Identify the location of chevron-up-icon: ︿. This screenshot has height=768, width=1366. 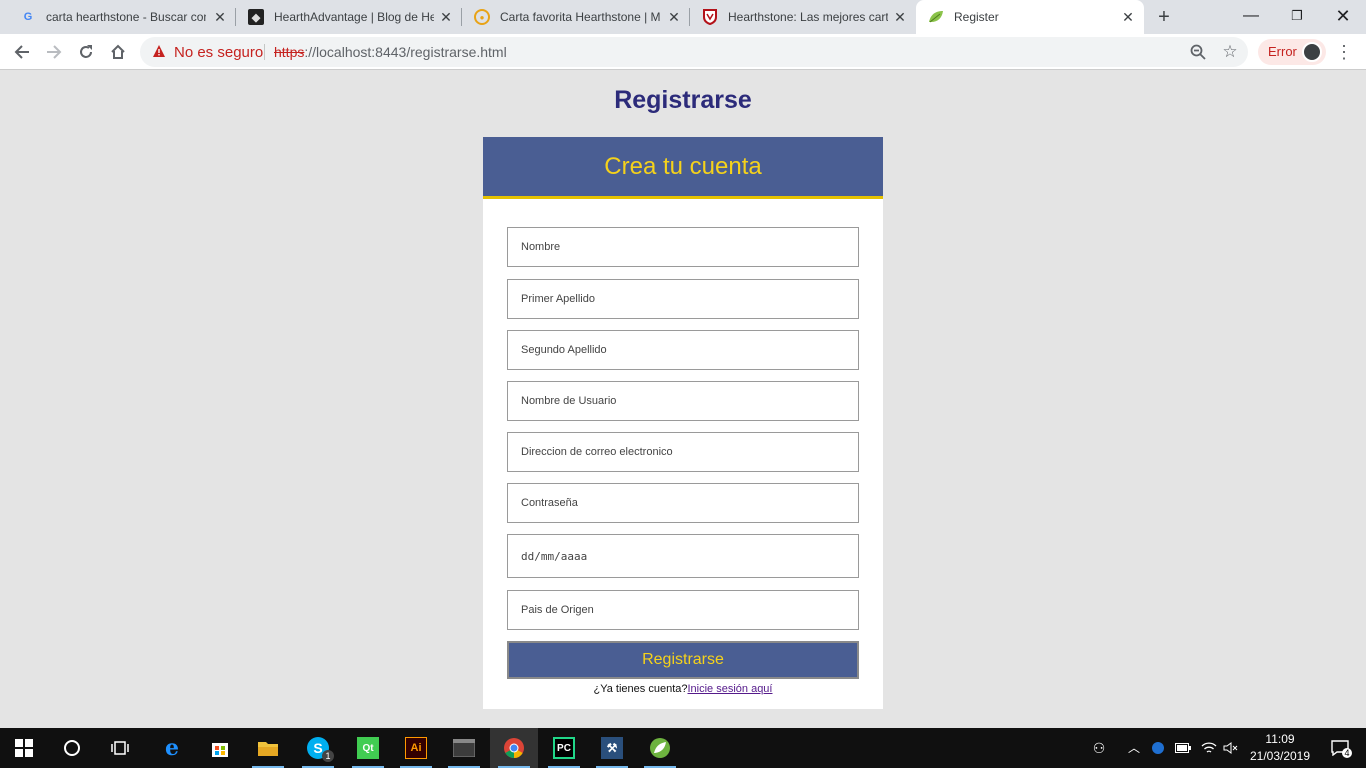
(1134, 748).